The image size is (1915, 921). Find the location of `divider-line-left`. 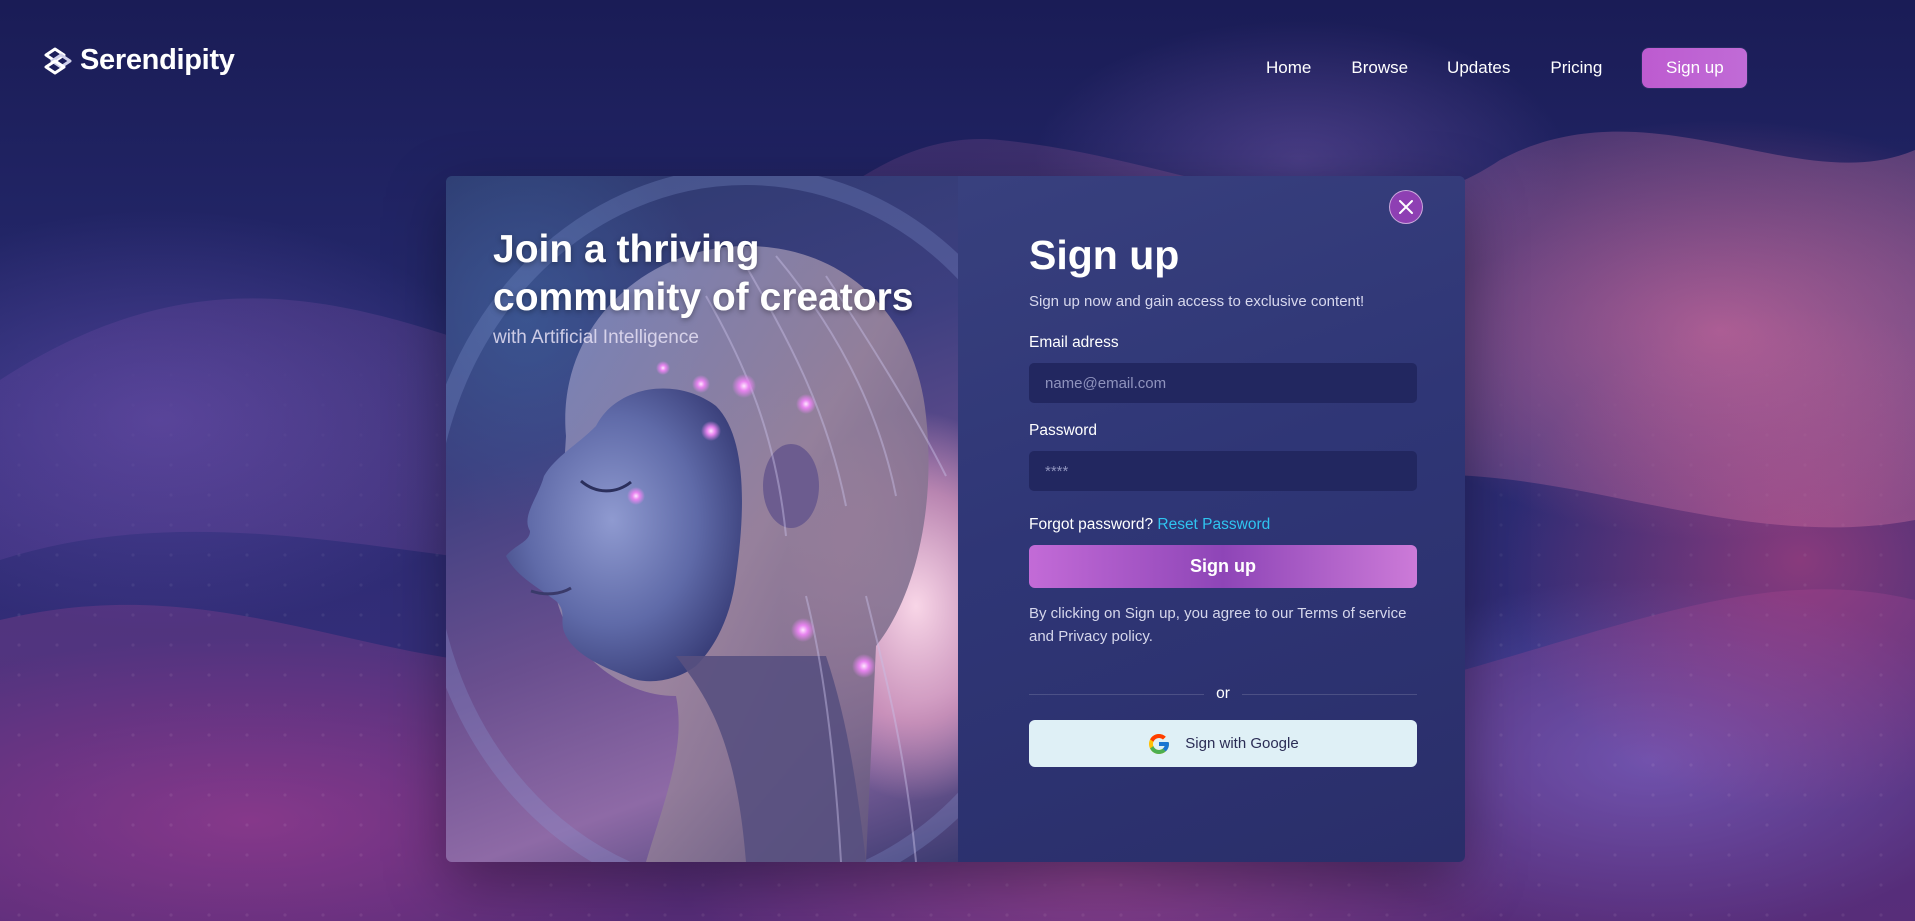

divider-line-left is located at coordinates (1117, 694).